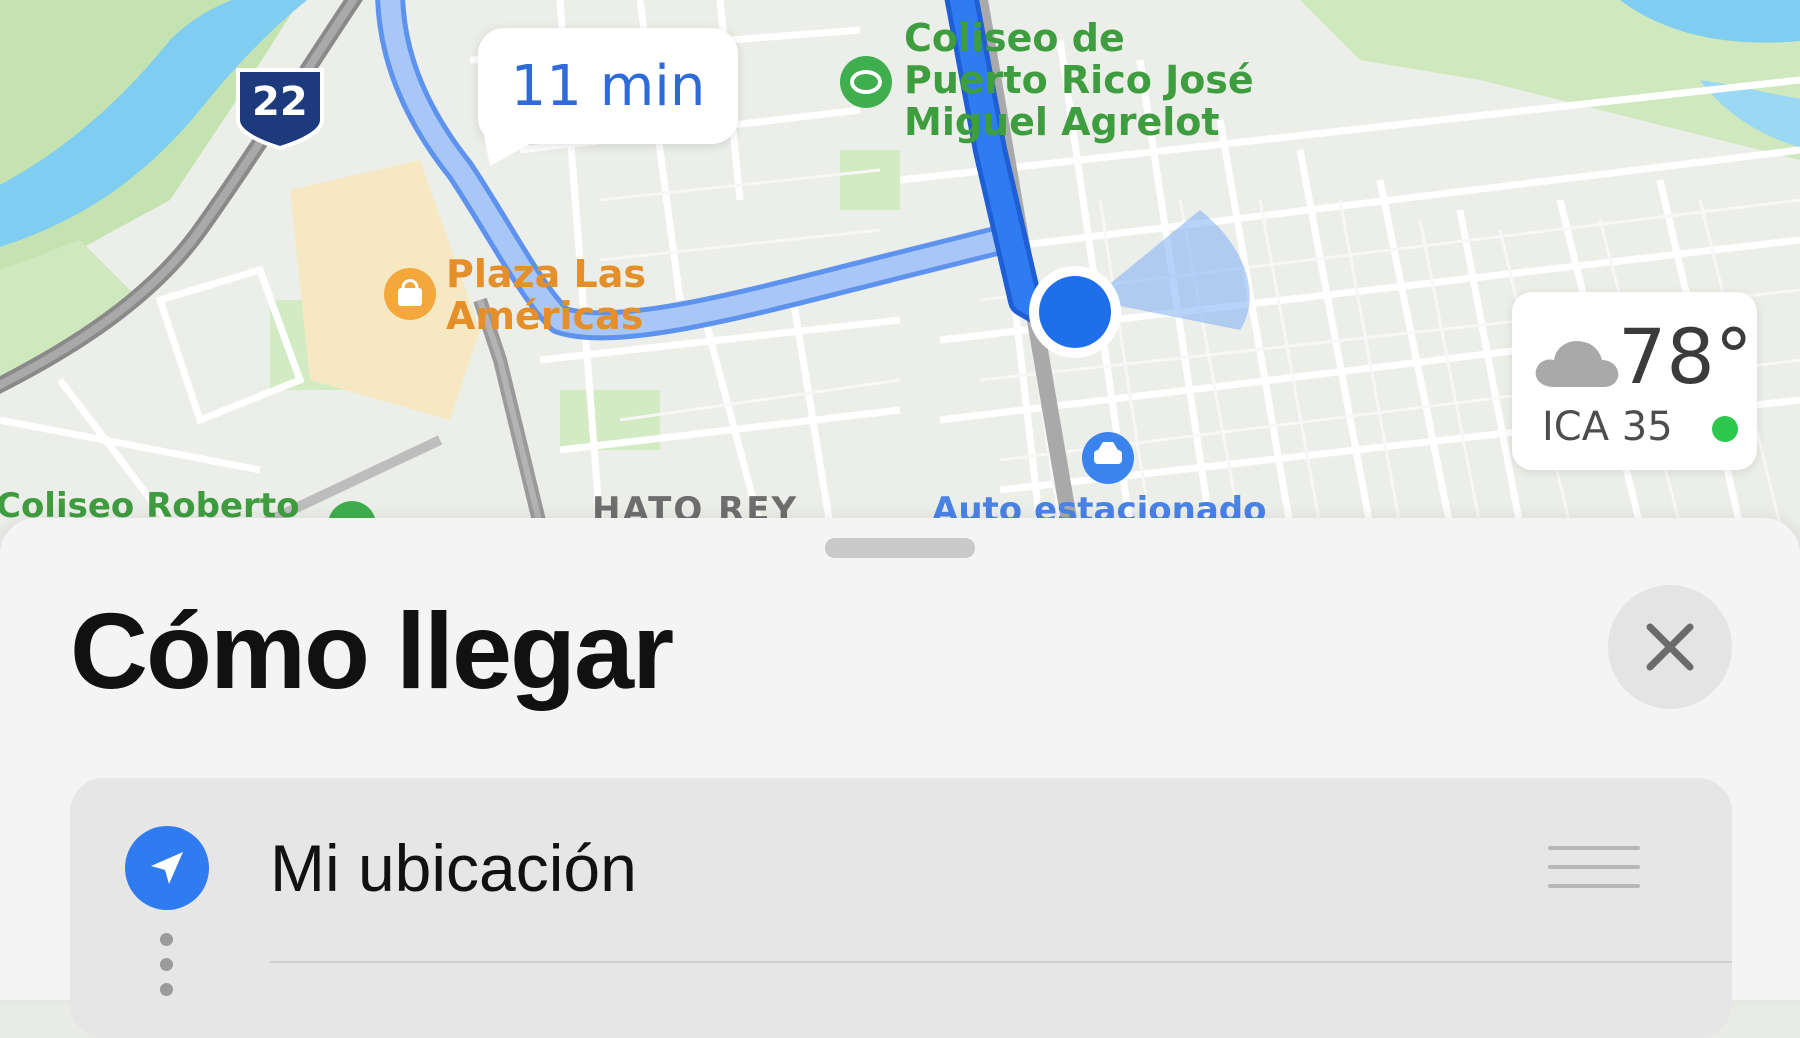 This screenshot has width=1800, height=1038. I want to click on sheet-title: Cómo llegar, so click(372, 650).